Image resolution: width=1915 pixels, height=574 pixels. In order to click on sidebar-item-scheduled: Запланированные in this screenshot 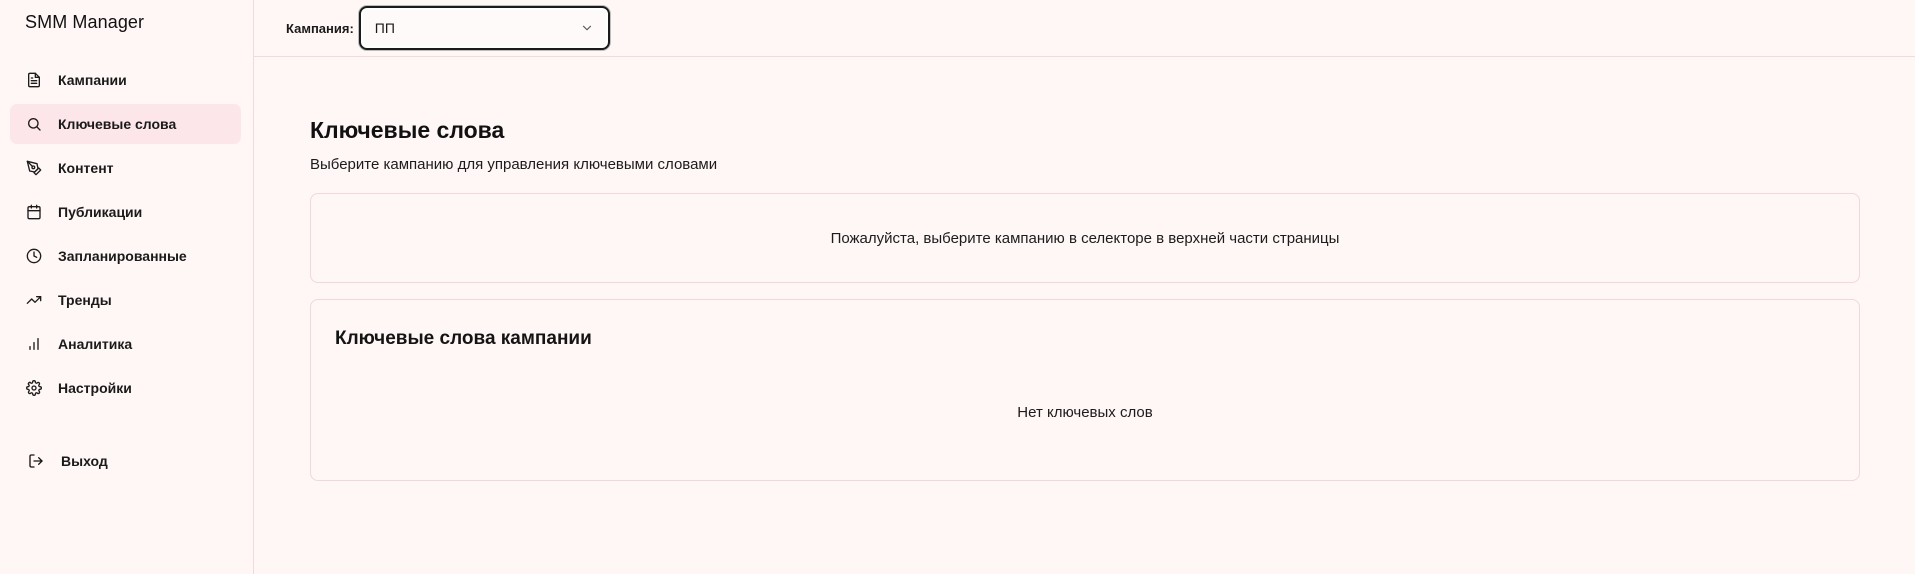, I will do `click(125, 256)`.